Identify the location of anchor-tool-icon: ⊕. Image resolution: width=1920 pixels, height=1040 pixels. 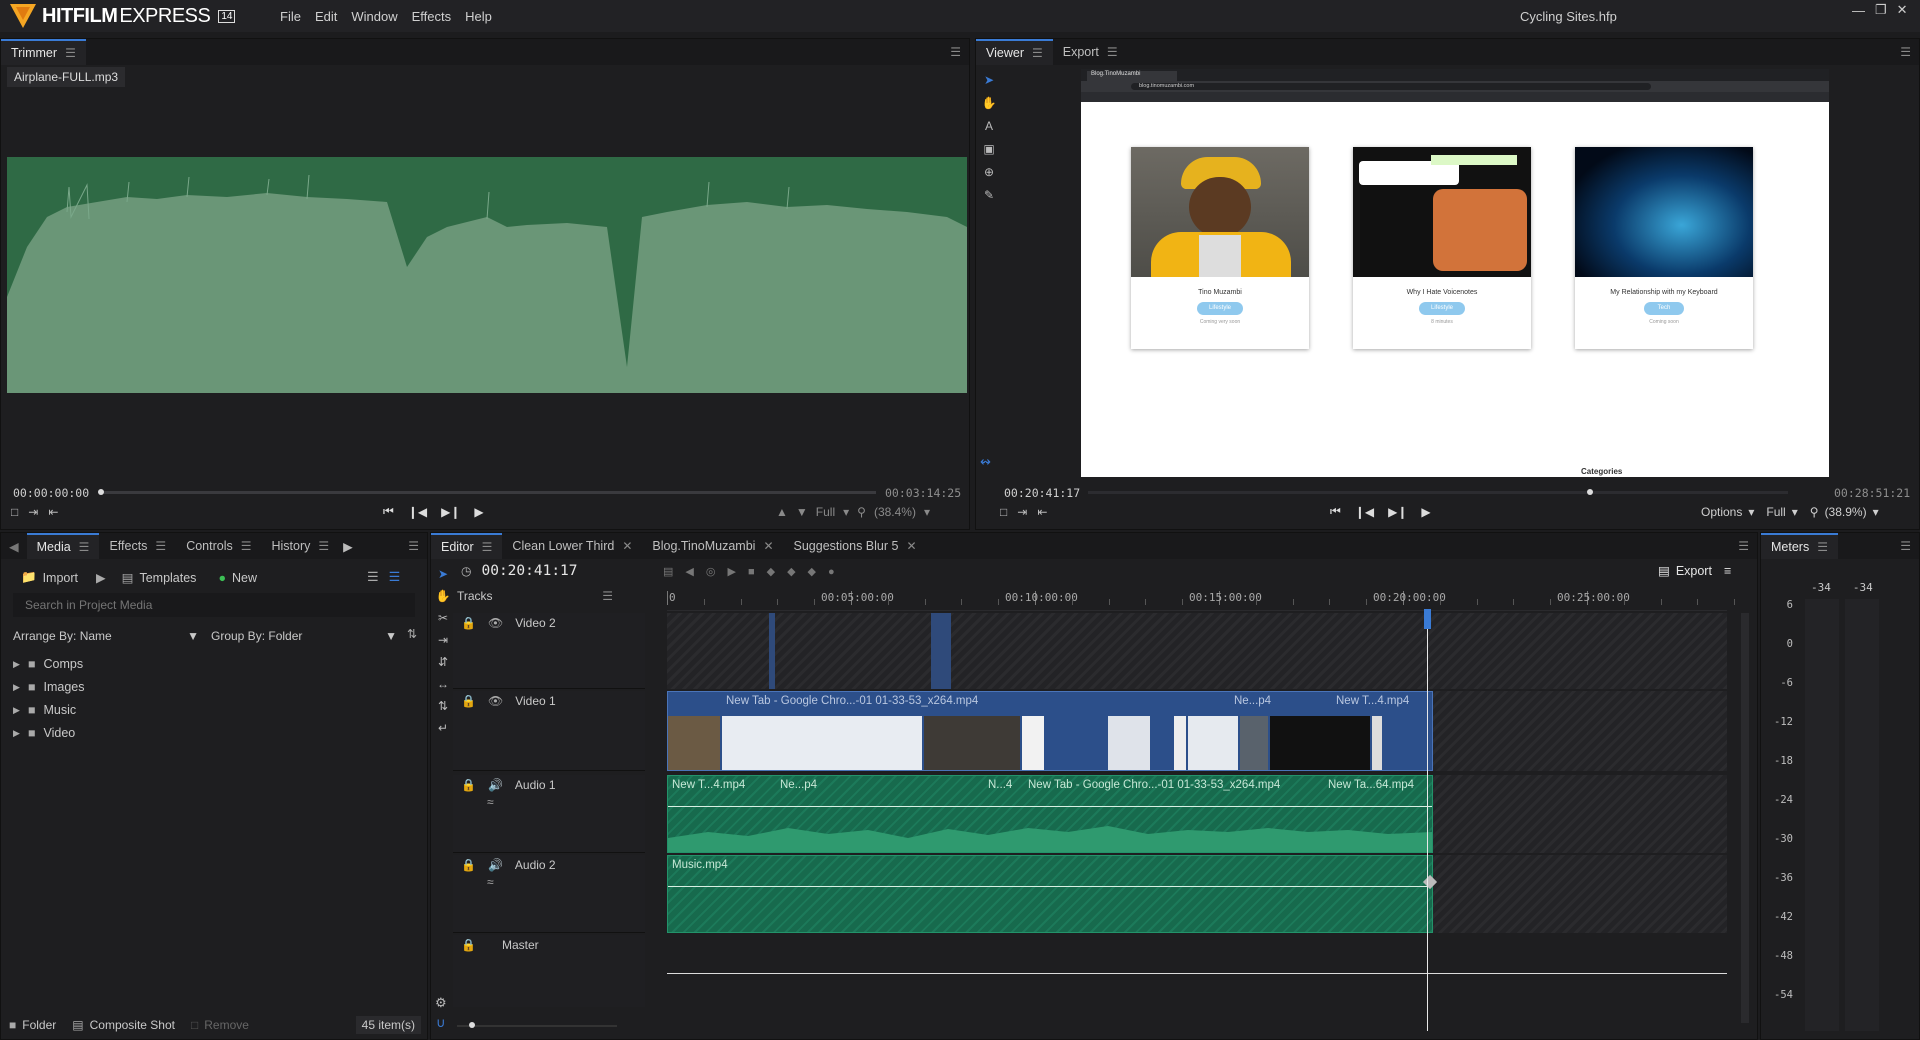
(989, 172).